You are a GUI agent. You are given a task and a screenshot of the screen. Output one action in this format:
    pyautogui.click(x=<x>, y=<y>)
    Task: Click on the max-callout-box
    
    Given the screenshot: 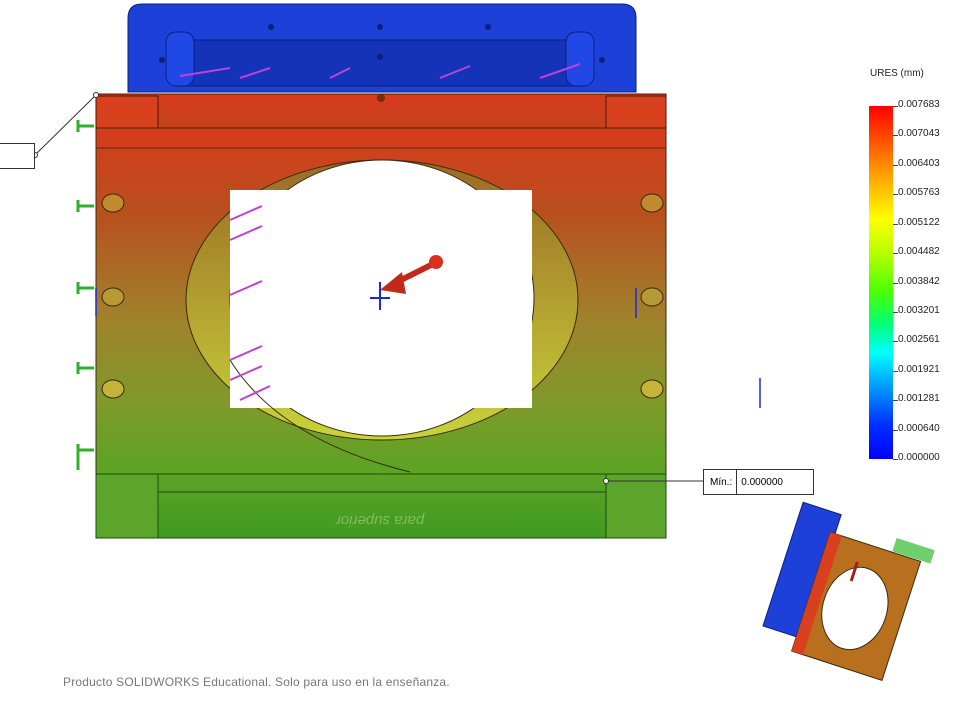 What is the action you would take?
    pyautogui.click(x=17, y=156)
    